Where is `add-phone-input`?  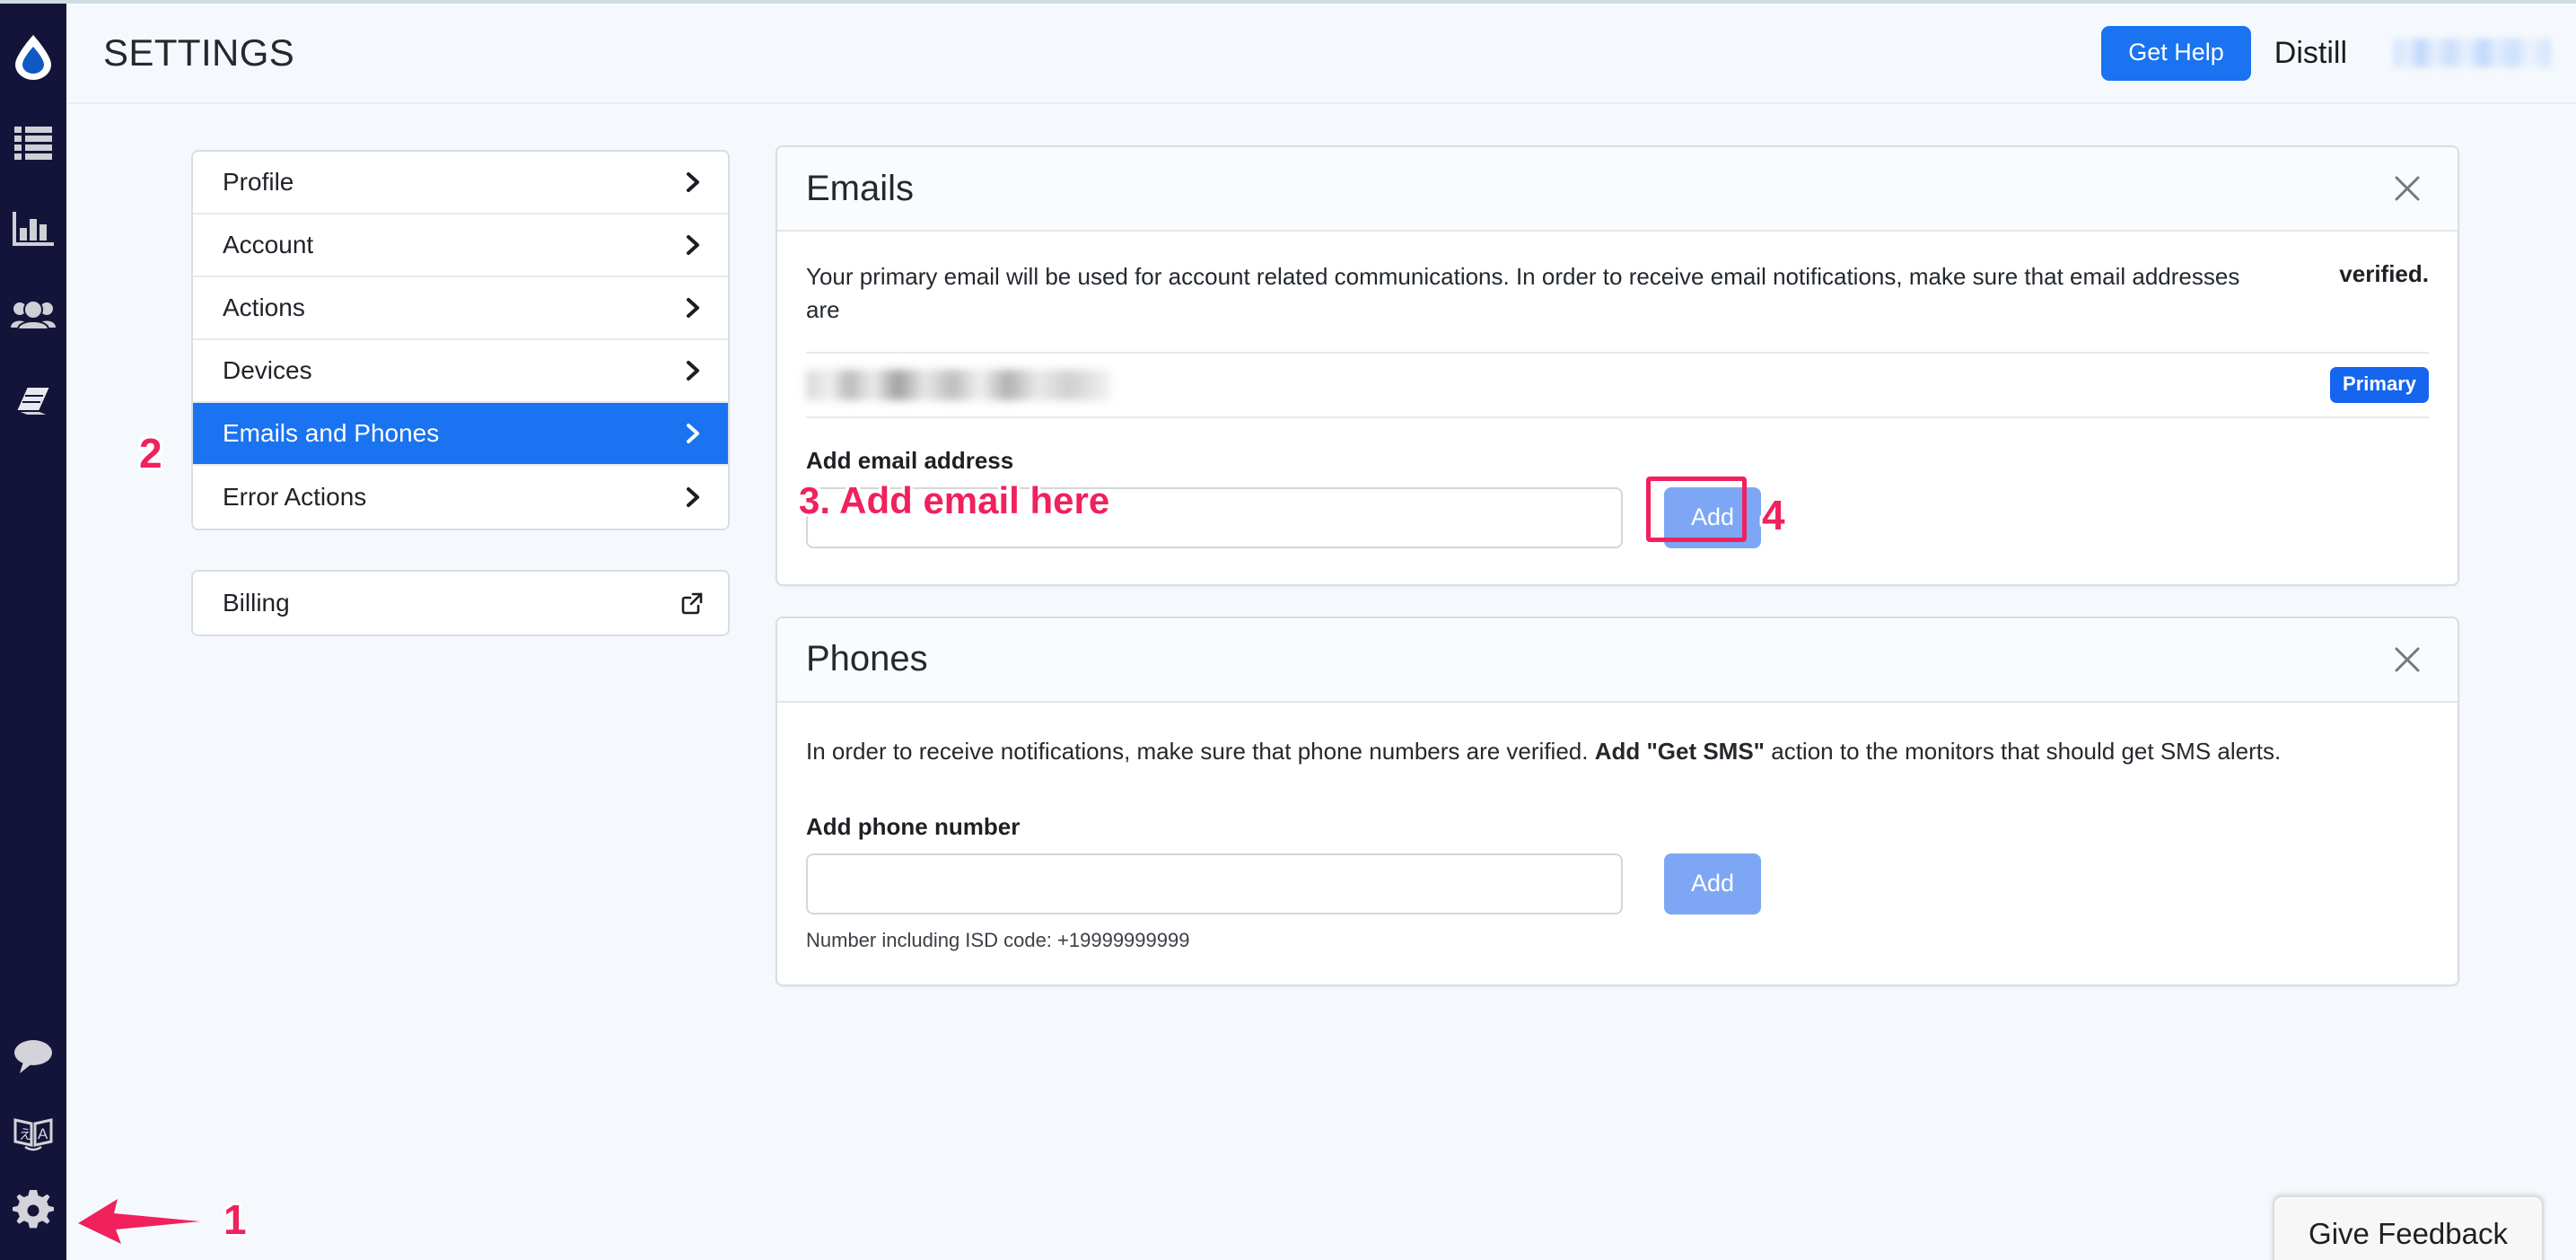 add-phone-input is located at coordinates (1214, 884).